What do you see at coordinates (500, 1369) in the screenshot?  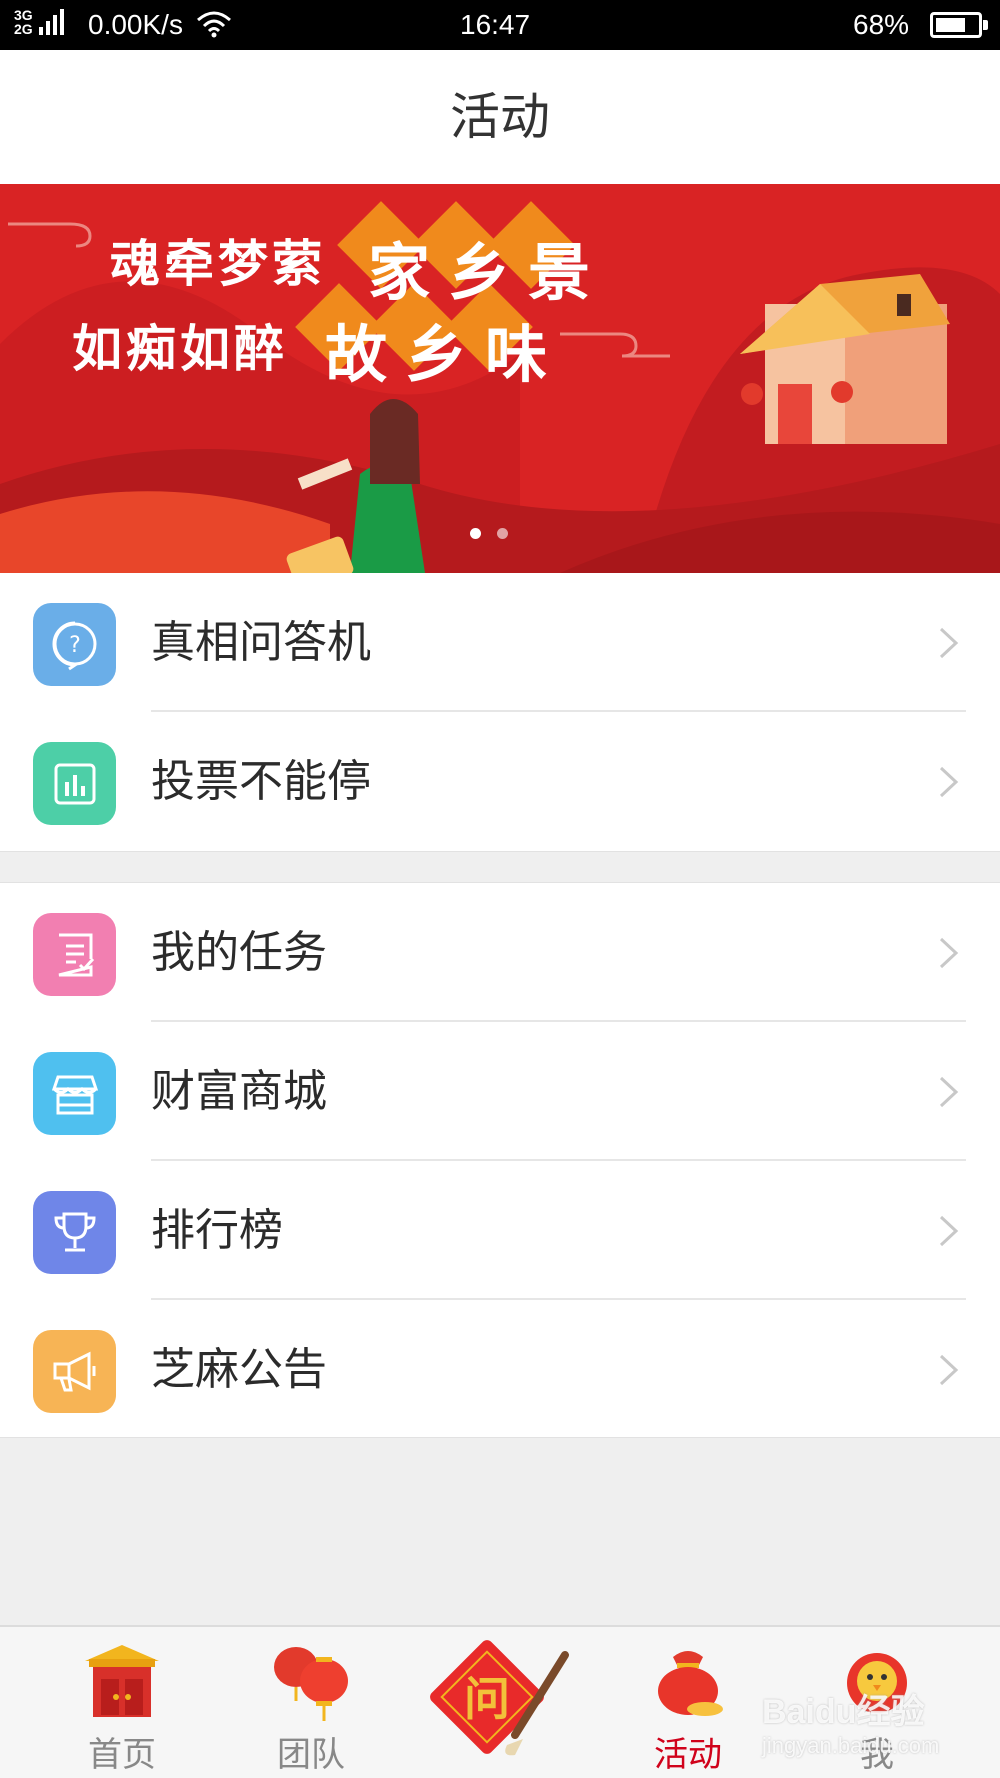 I see `menu-item-notice: 芝麻公告` at bounding box center [500, 1369].